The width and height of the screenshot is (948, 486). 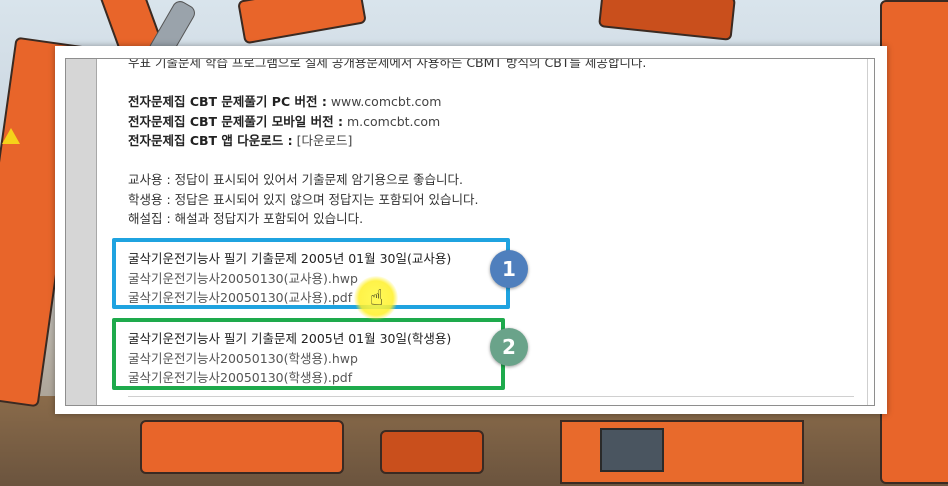 I want to click on note-answer-book: 해설집 : 해설과 정답지가 포함되어 있습니다., so click(x=246, y=218).